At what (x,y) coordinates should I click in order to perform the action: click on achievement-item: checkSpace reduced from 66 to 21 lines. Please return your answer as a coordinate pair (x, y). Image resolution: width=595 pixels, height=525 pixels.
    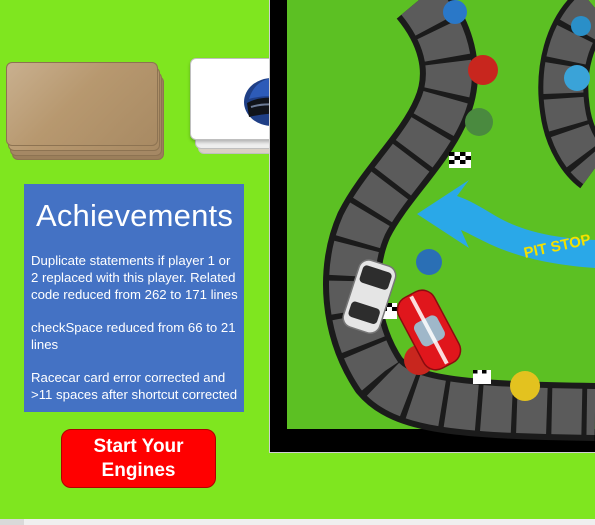
    Looking at the image, I should click on (133, 336).